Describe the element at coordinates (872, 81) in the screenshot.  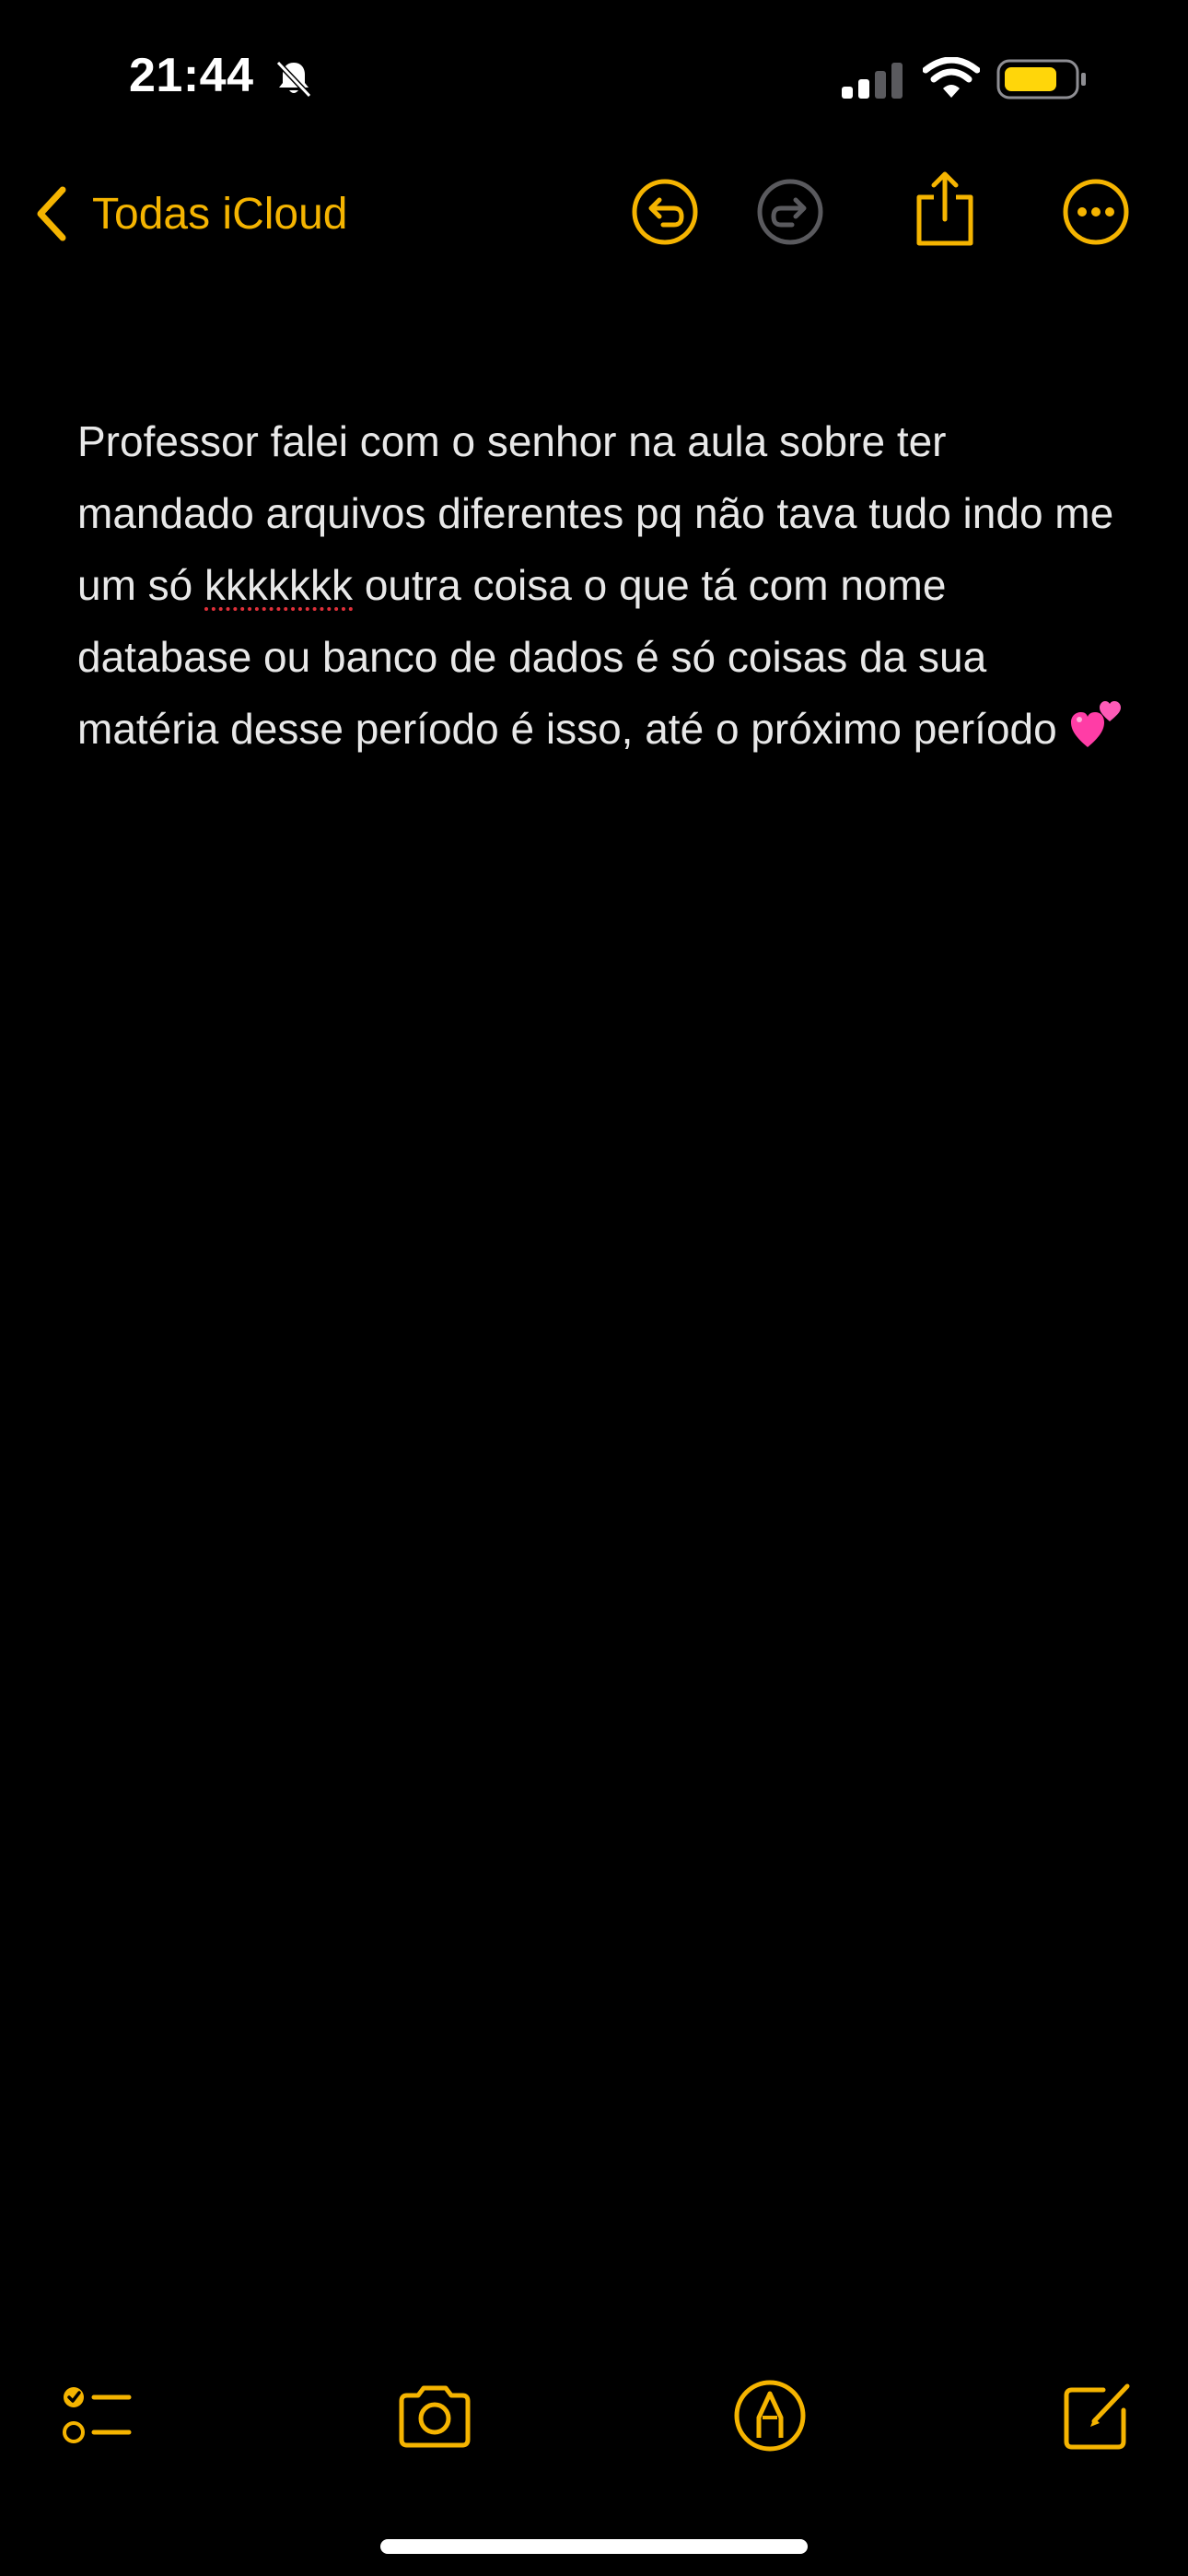
I see `cellular-signal-icon` at that location.